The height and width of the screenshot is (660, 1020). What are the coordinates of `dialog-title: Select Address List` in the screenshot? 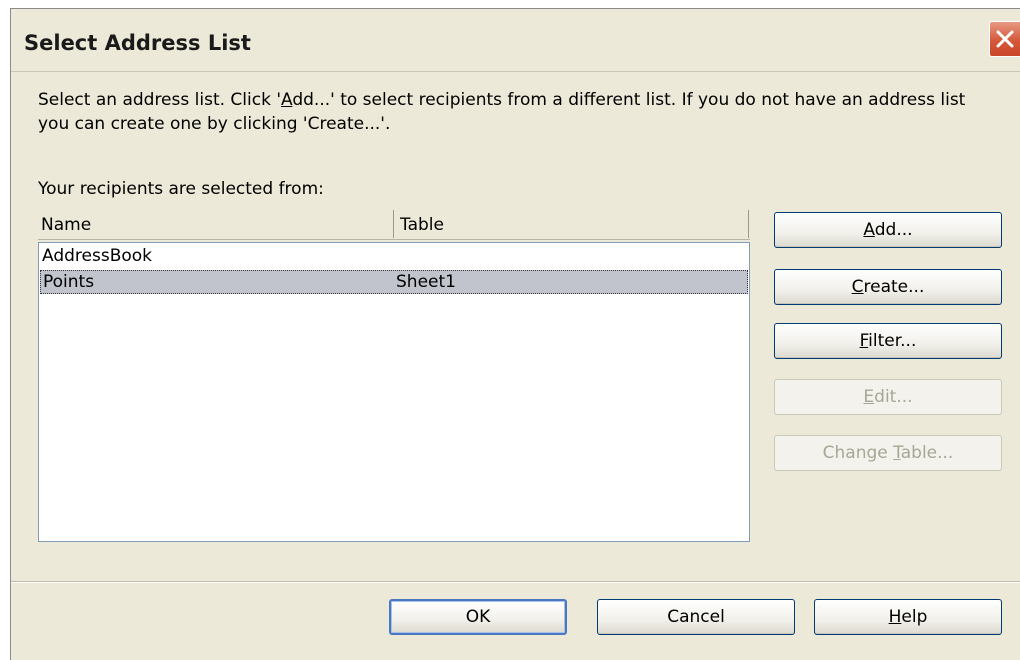 It's located at (137, 43).